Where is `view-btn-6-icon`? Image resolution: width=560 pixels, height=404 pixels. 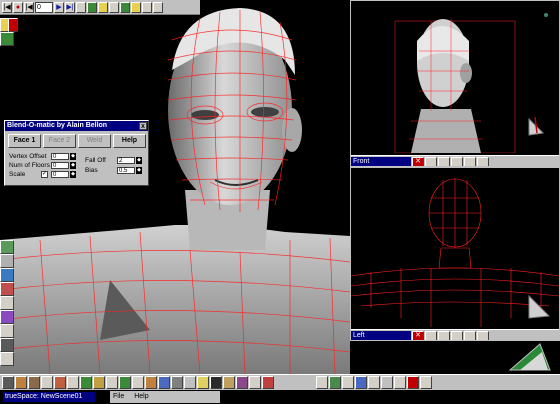 view-btn-6-icon is located at coordinates (387, 382).